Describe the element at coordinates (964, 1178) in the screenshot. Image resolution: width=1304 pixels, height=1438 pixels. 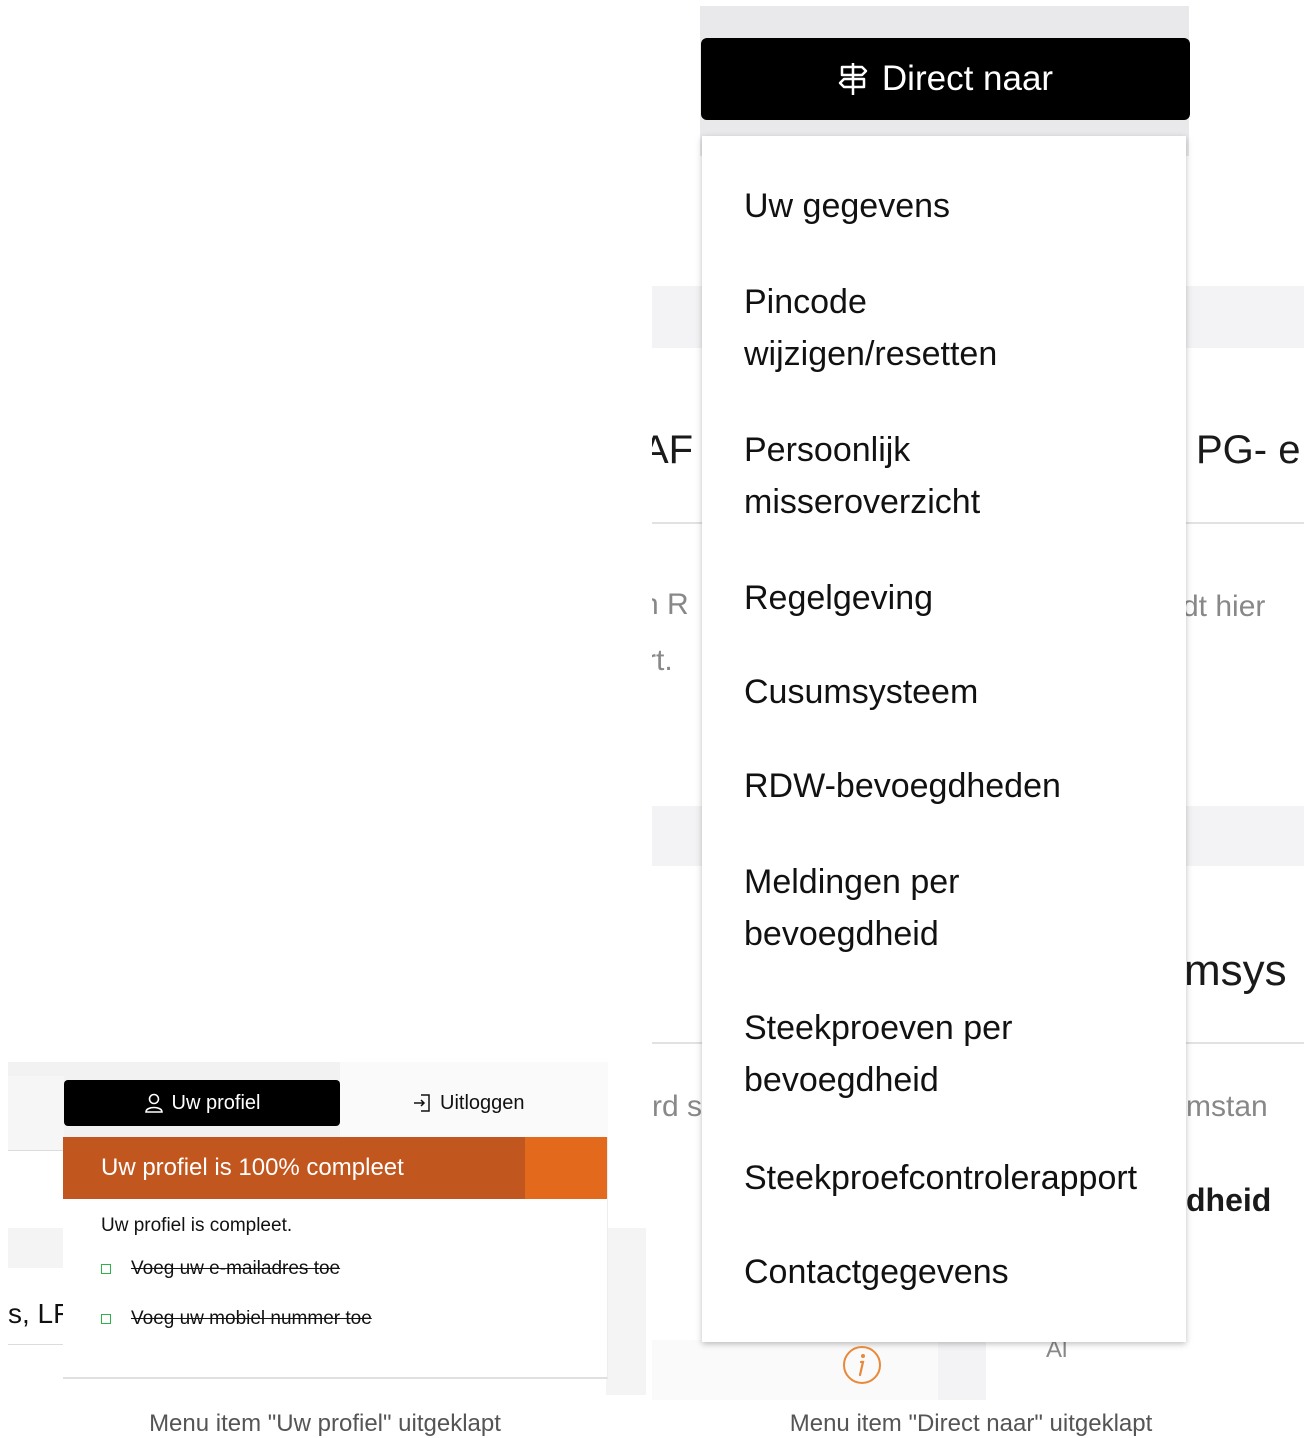
I see `menu-item-steekproefcontrolerapport: Steekproefcontrolerapport` at that location.